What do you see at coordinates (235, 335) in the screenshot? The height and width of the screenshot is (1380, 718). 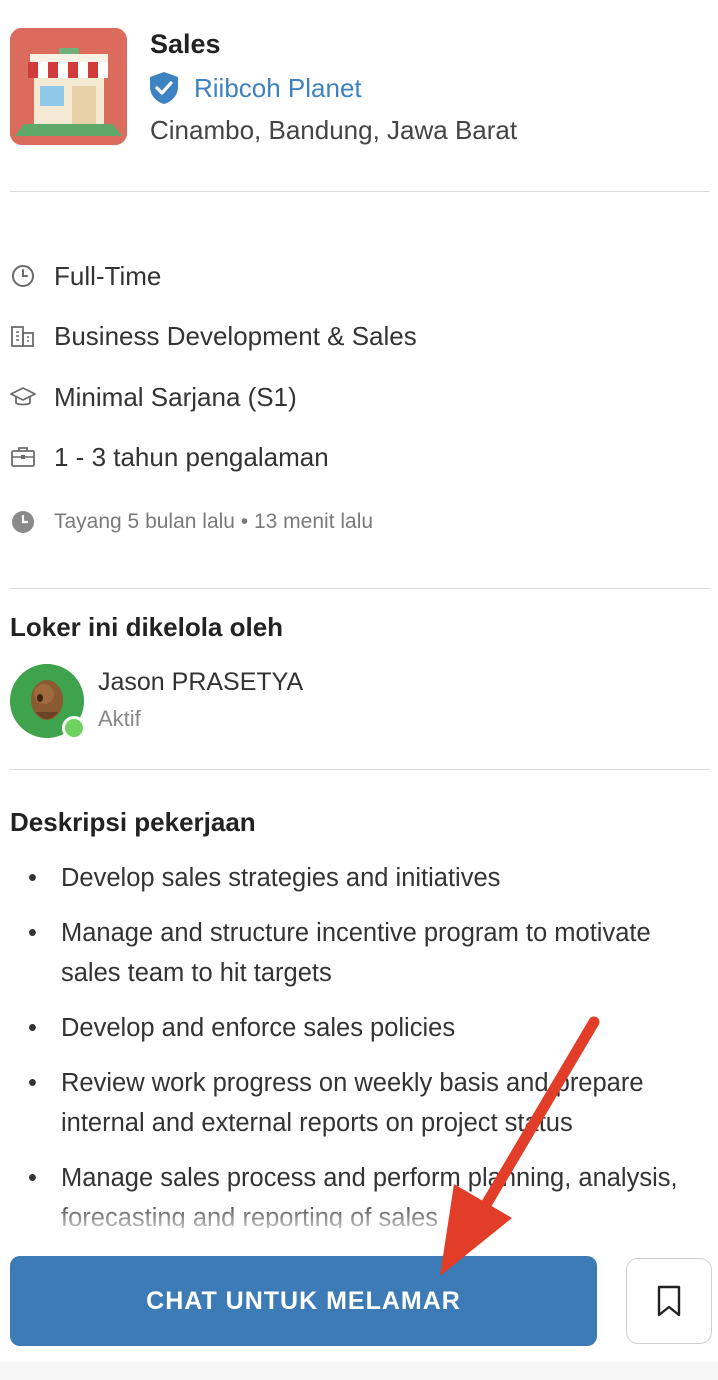 I see `job-category: Business Development & Sales` at bounding box center [235, 335].